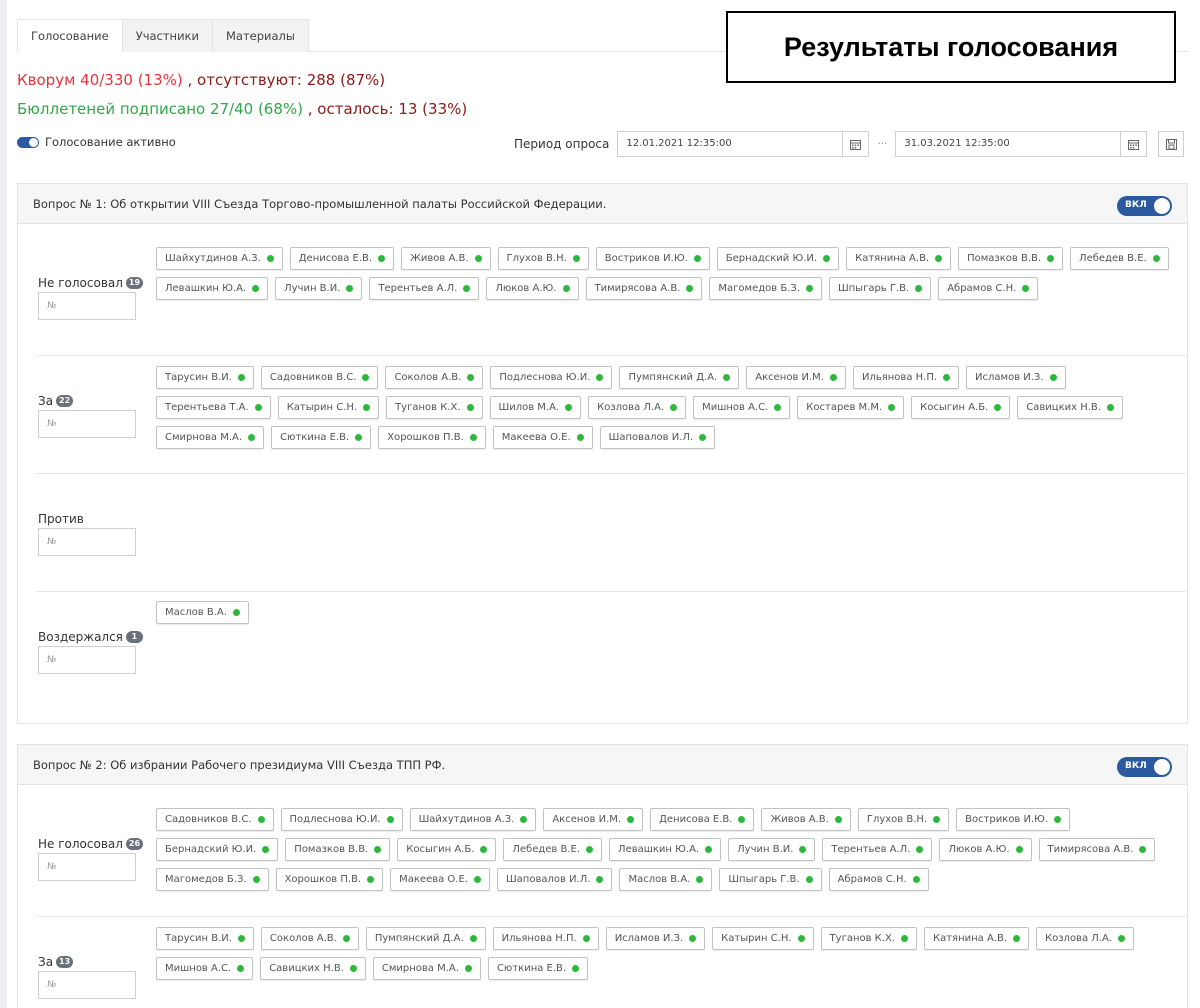 This screenshot has width=1200, height=1008. Describe the element at coordinates (730, 144) in the screenshot. I see `period-start-input: 12.01.2021 12:35:00` at that location.